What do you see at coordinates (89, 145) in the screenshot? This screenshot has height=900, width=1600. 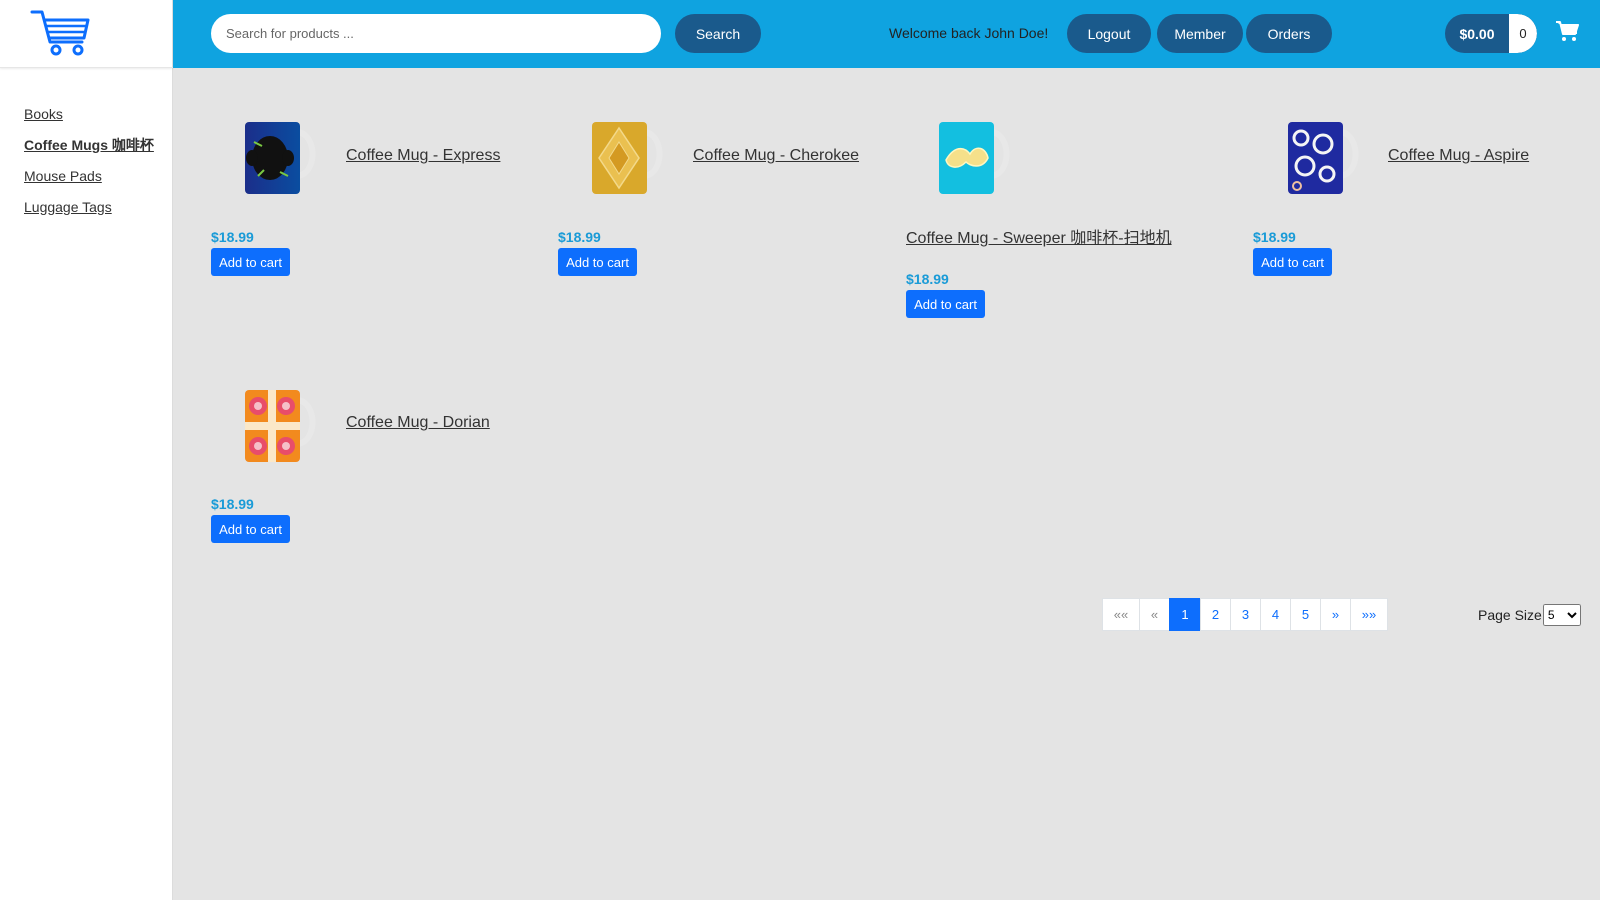 I see `category-coffee-mugs: Coffee Mugs 咖啡杯` at bounding box center [89, 145].